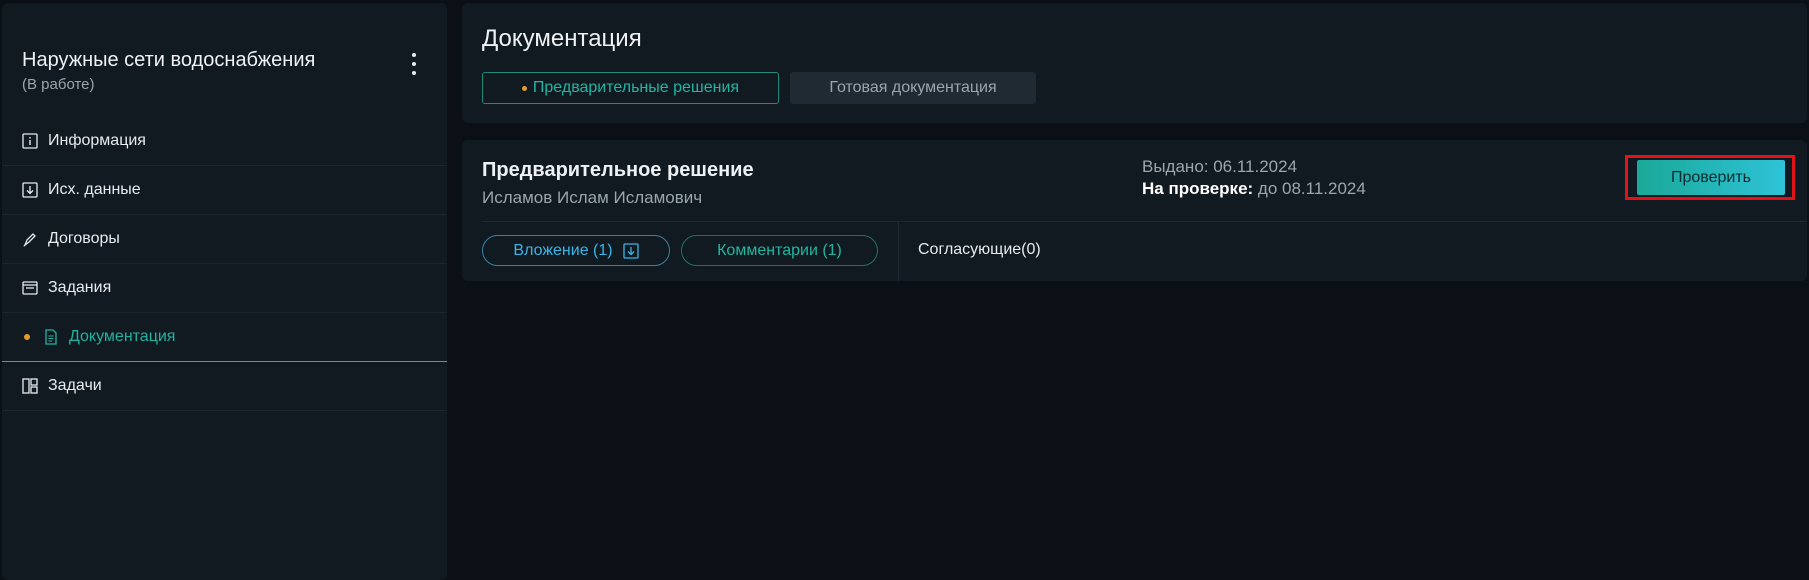 This screenshot has height=580, width=1809. I want to click on sidebar-item-information: Информация, so click(224, 141).